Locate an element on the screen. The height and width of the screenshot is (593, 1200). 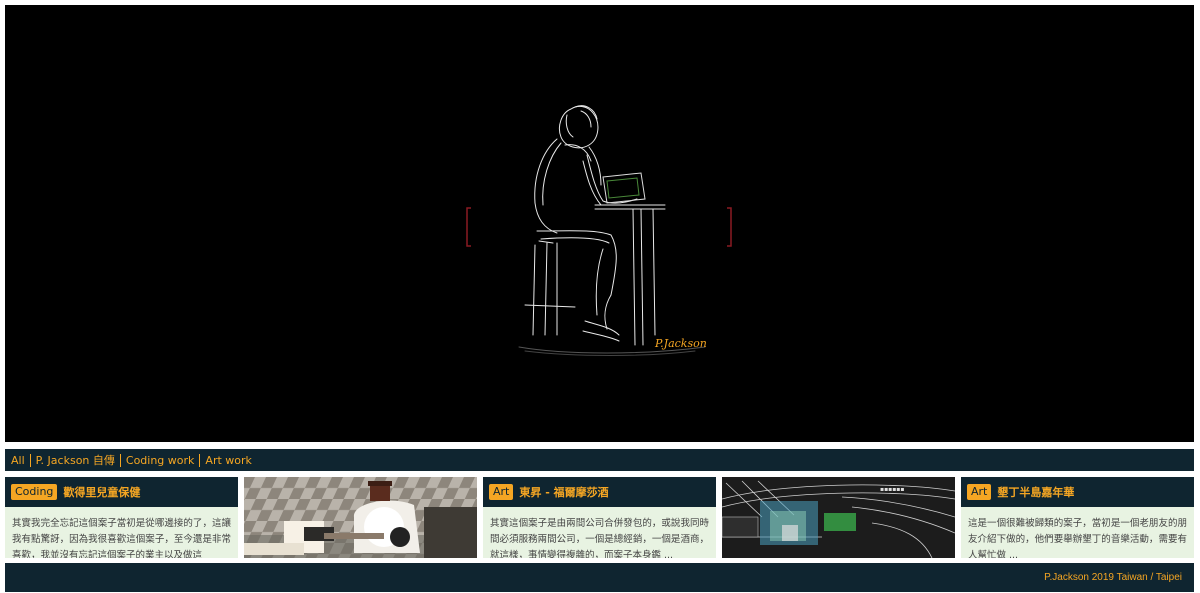
project-thumbnail-train is located at coordinates (360, 517).